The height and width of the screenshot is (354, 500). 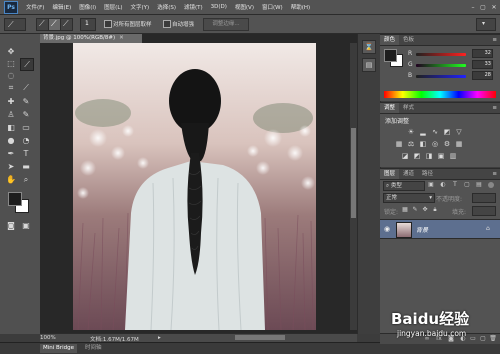 What do you see at coordinates (26, 127) in the screenshot?
I see `gradient-tool-icon: ▭` at bounding box center [26, 127].